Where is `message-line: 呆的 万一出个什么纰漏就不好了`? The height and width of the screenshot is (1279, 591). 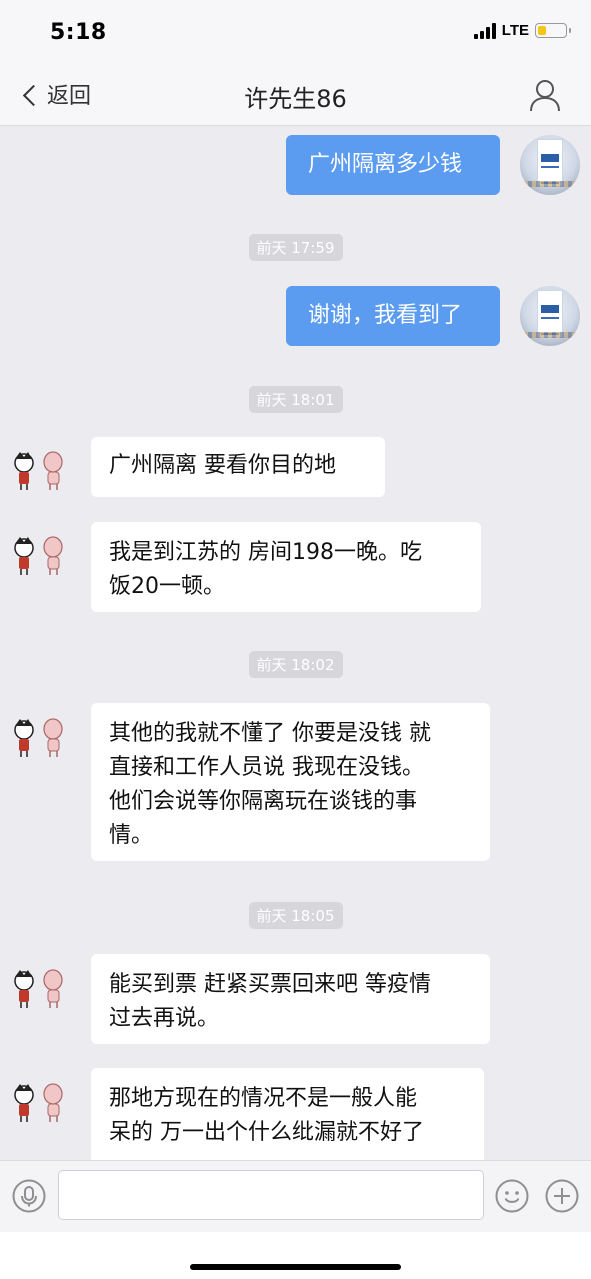
message-line: 呆的 万一出个什么纰漏就不好了 is located at coordinates (266, 1132).